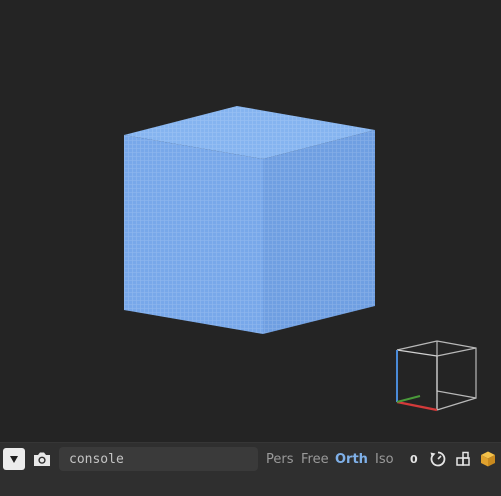 The height and width of the screenshot is (496, 501). I want to click on triangle-down-icon, so click(14, 459).